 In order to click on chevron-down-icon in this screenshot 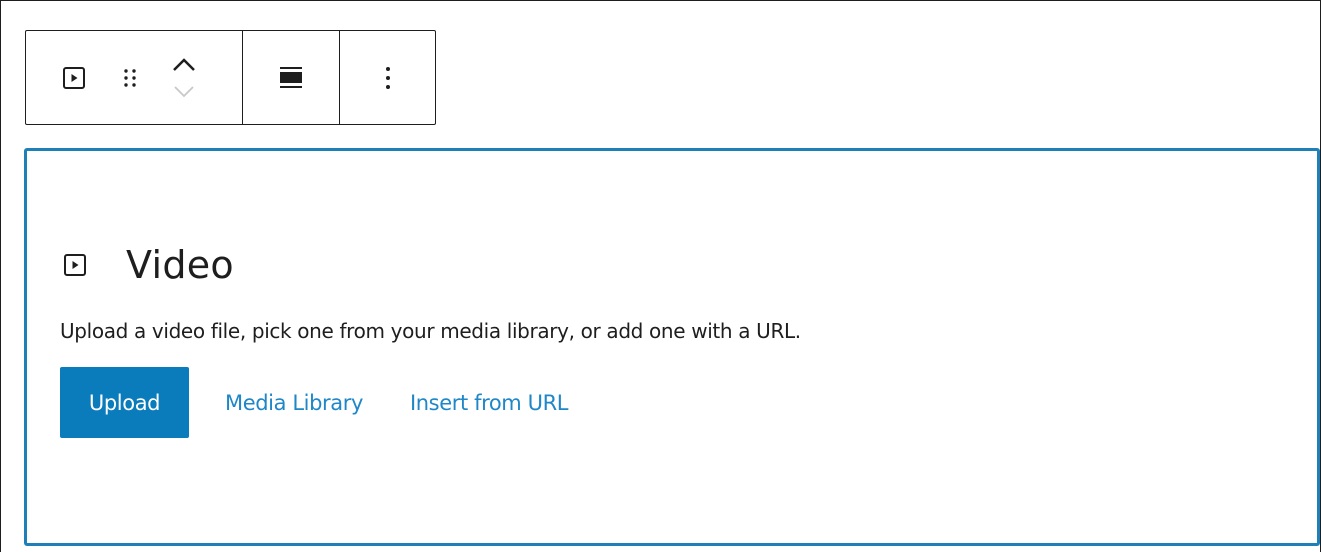, I will do `click(184, 91)`.